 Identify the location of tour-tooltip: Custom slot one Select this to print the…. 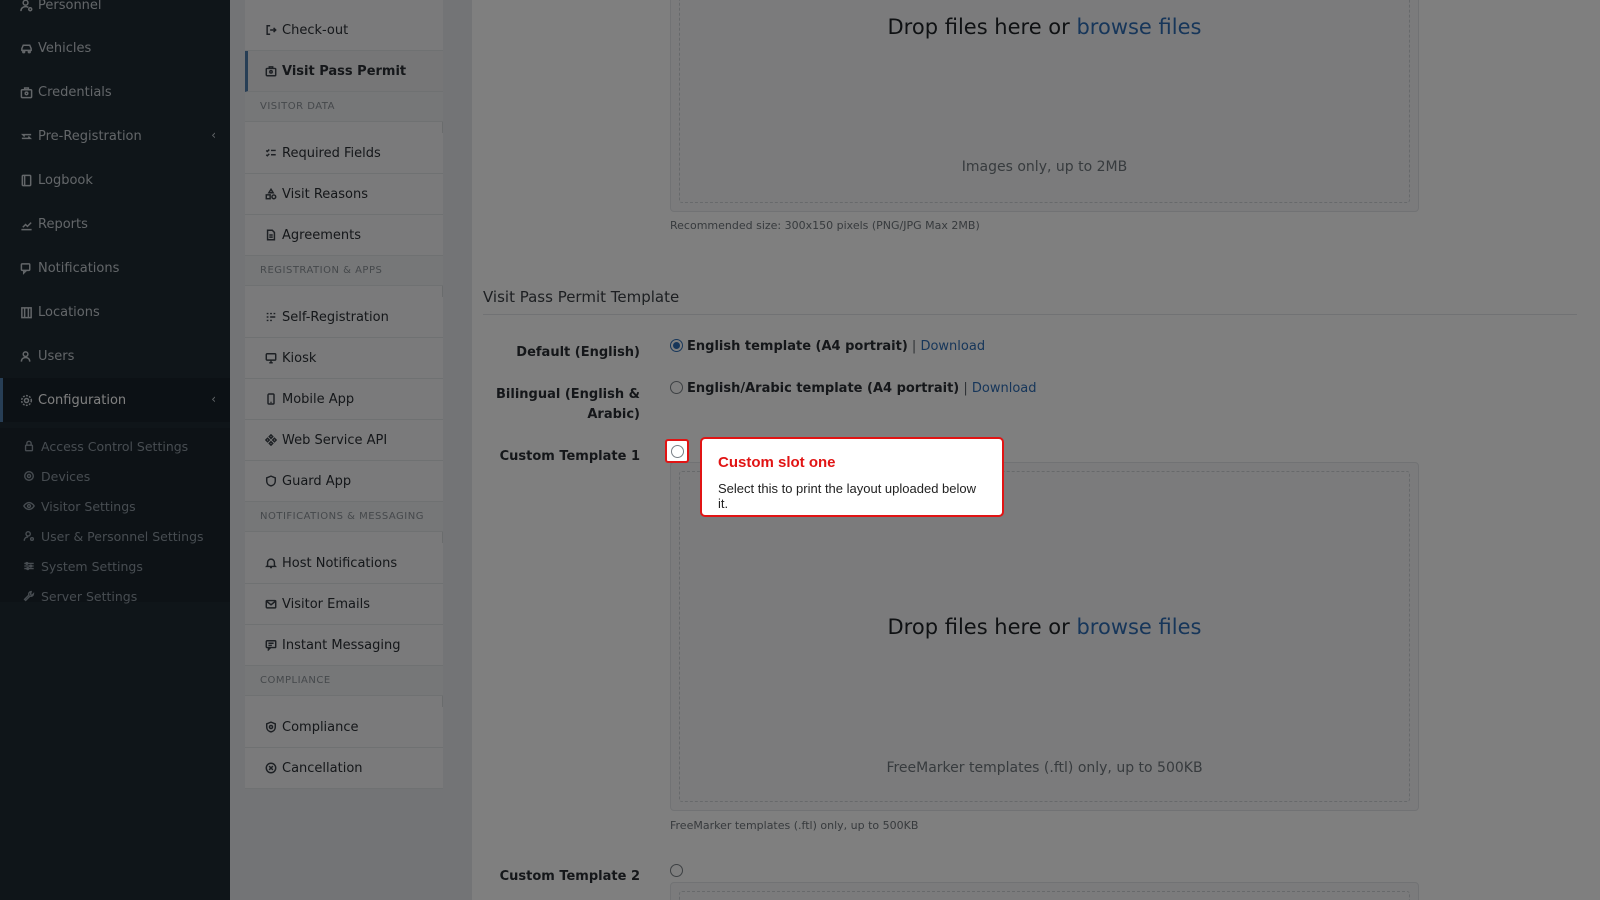
(852, 477).